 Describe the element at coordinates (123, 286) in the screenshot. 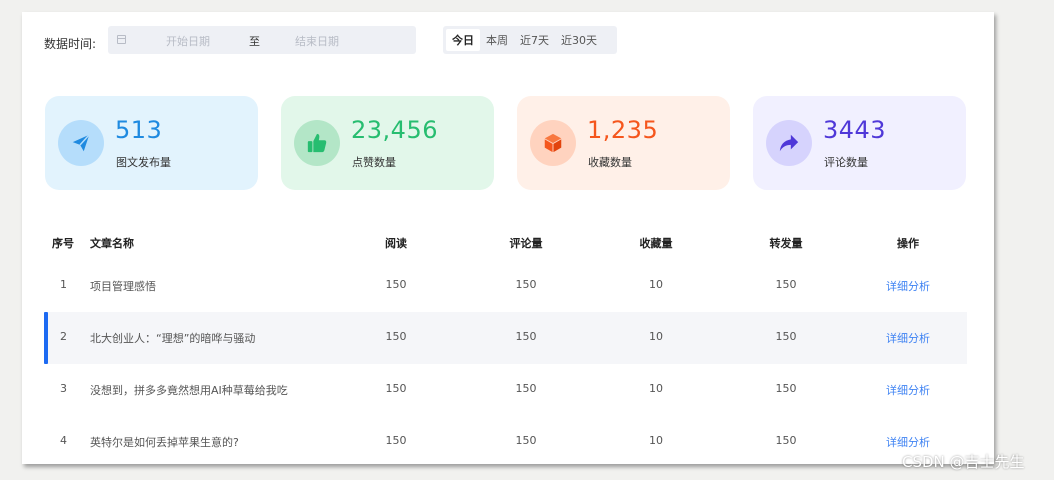

I see `row-title: 项目管理感悟` at that location.